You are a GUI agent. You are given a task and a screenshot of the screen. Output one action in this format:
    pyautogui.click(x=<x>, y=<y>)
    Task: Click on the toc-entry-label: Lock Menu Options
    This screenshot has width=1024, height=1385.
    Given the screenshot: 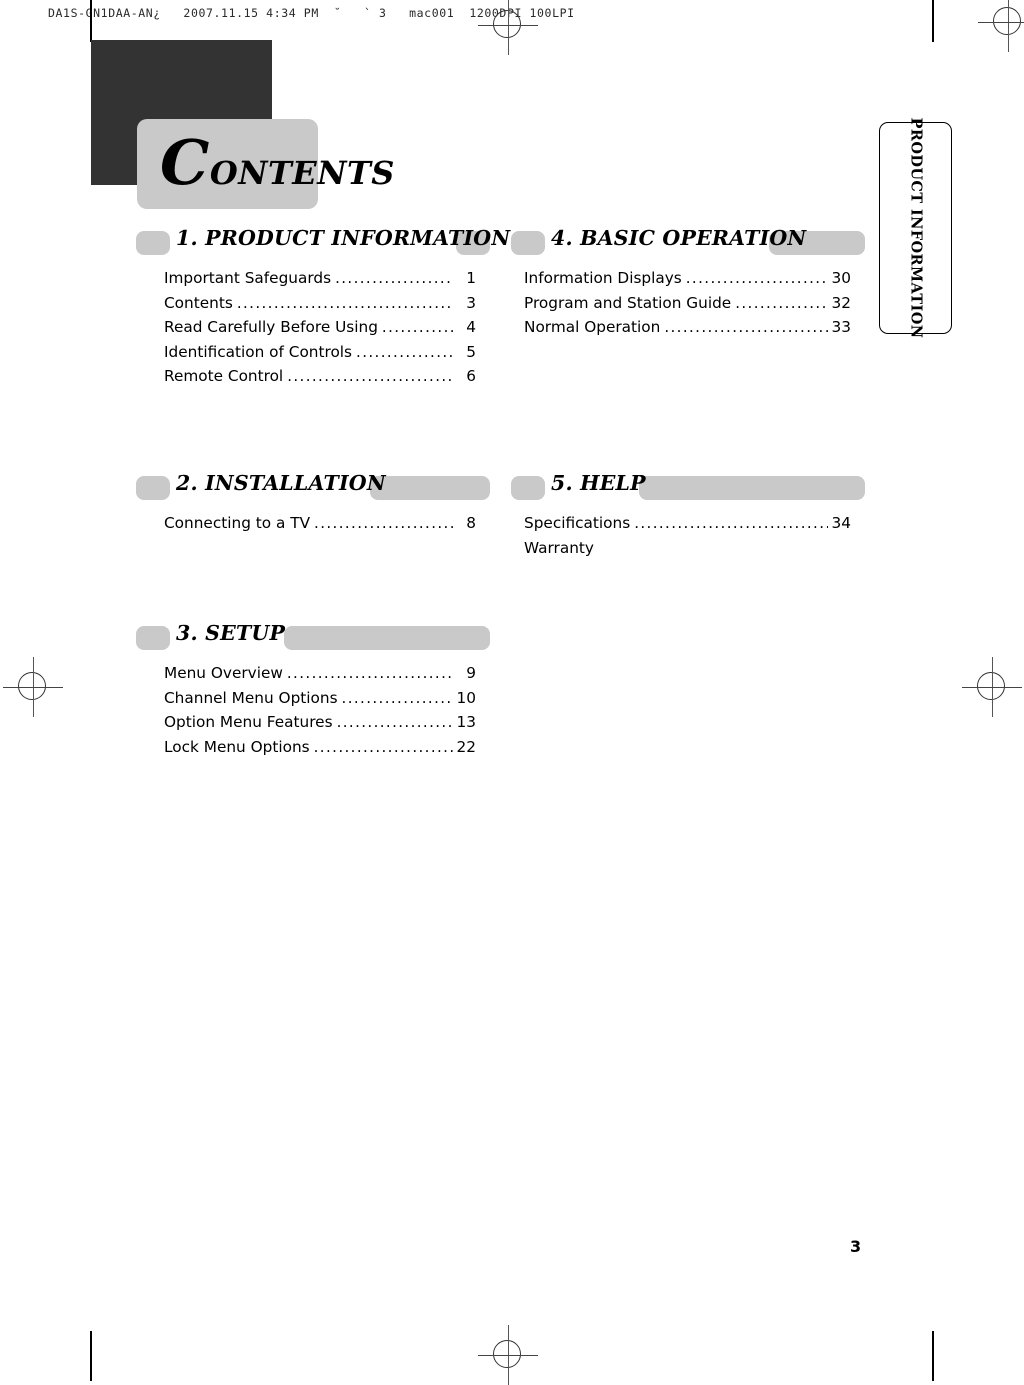 What is the action you would take?
    pyautogui.click(x=237, y=746)
    